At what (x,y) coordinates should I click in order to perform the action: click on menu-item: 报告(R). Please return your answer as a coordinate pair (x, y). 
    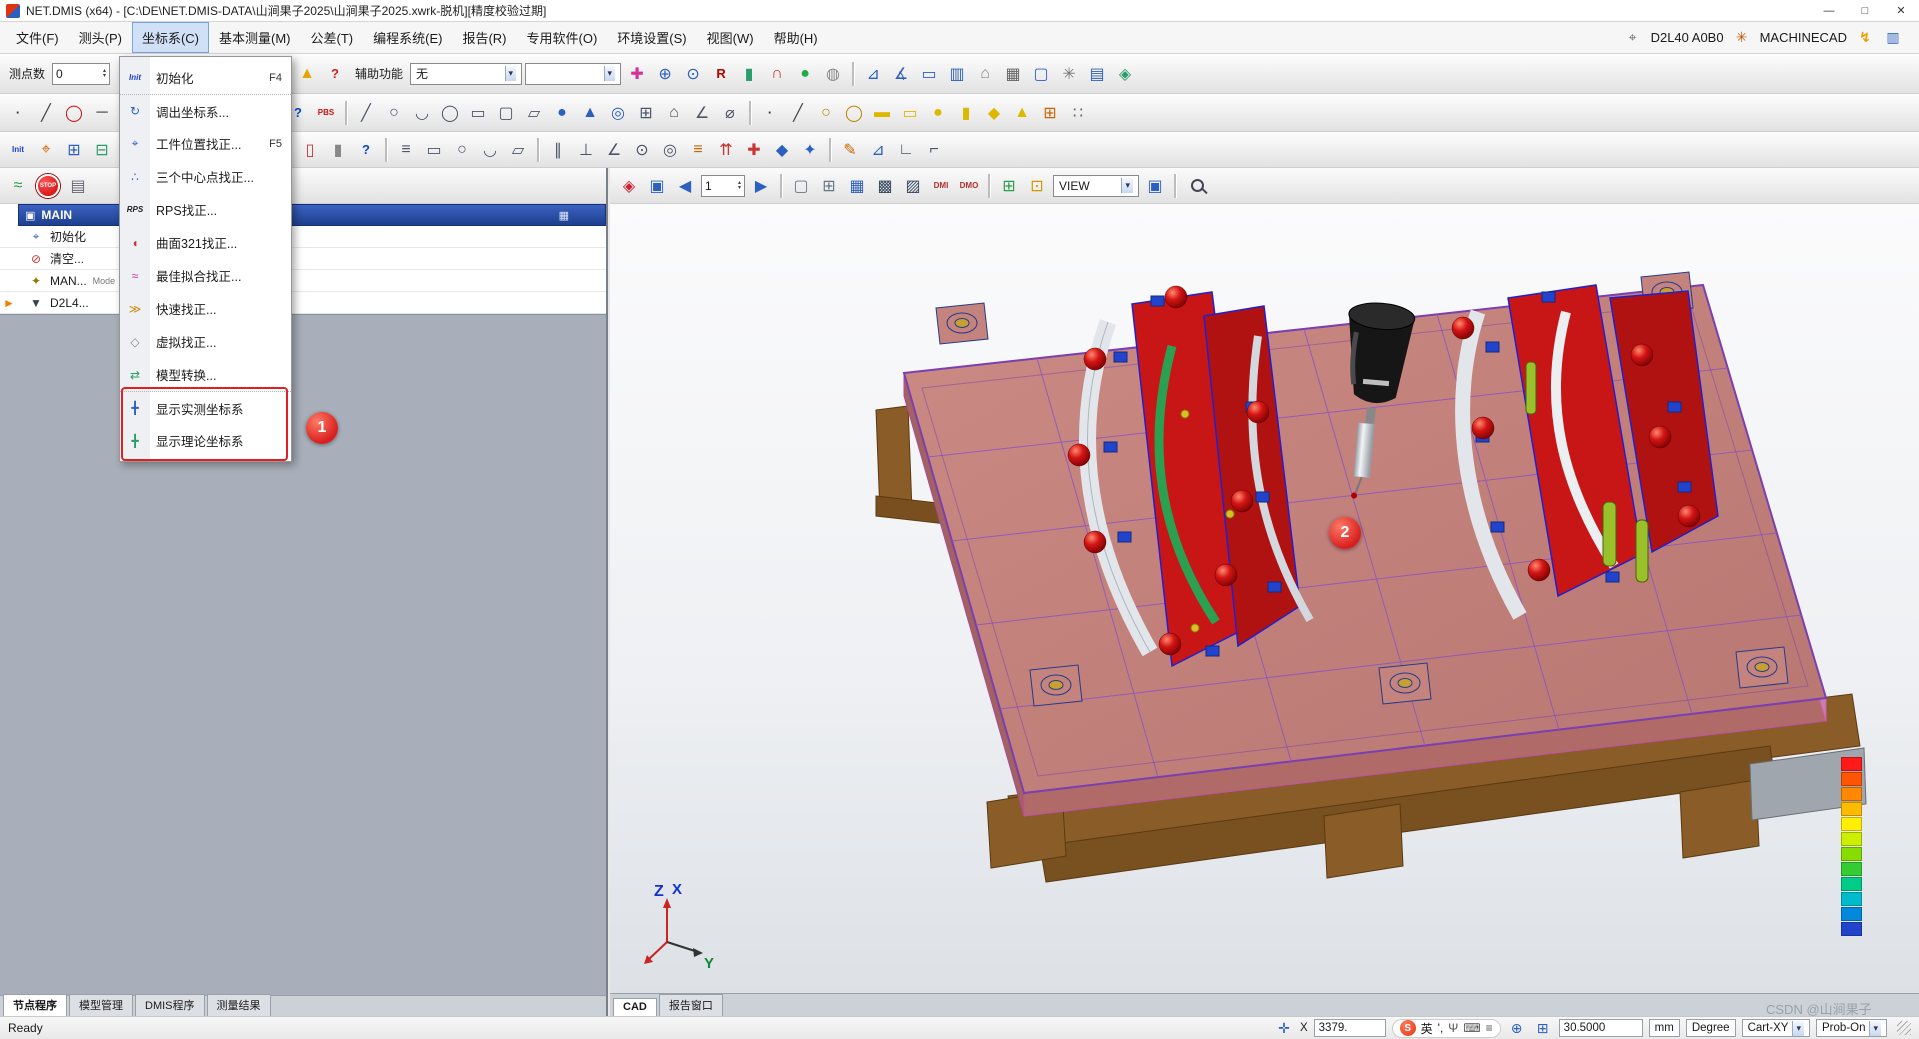
    Looking at the image, I should click on (484, 37).